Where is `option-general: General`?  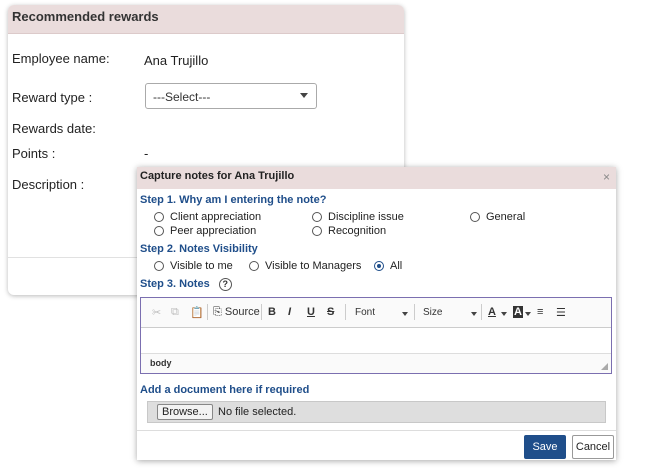
option-general: General is located at coordinates (497, 217).